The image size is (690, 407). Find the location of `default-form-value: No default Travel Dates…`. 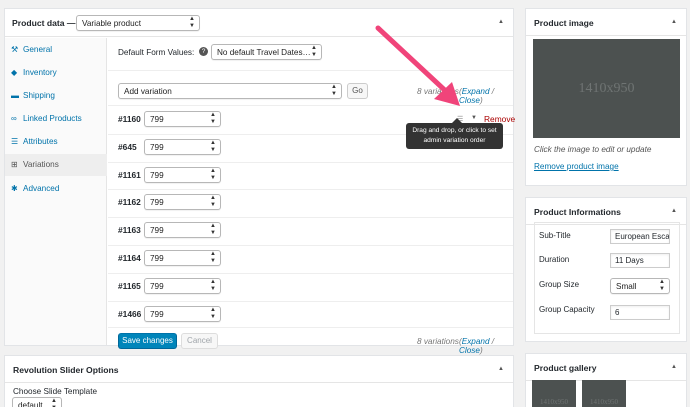

default-form-value: No default Travel Dates… is located at coordinates (264, 52).